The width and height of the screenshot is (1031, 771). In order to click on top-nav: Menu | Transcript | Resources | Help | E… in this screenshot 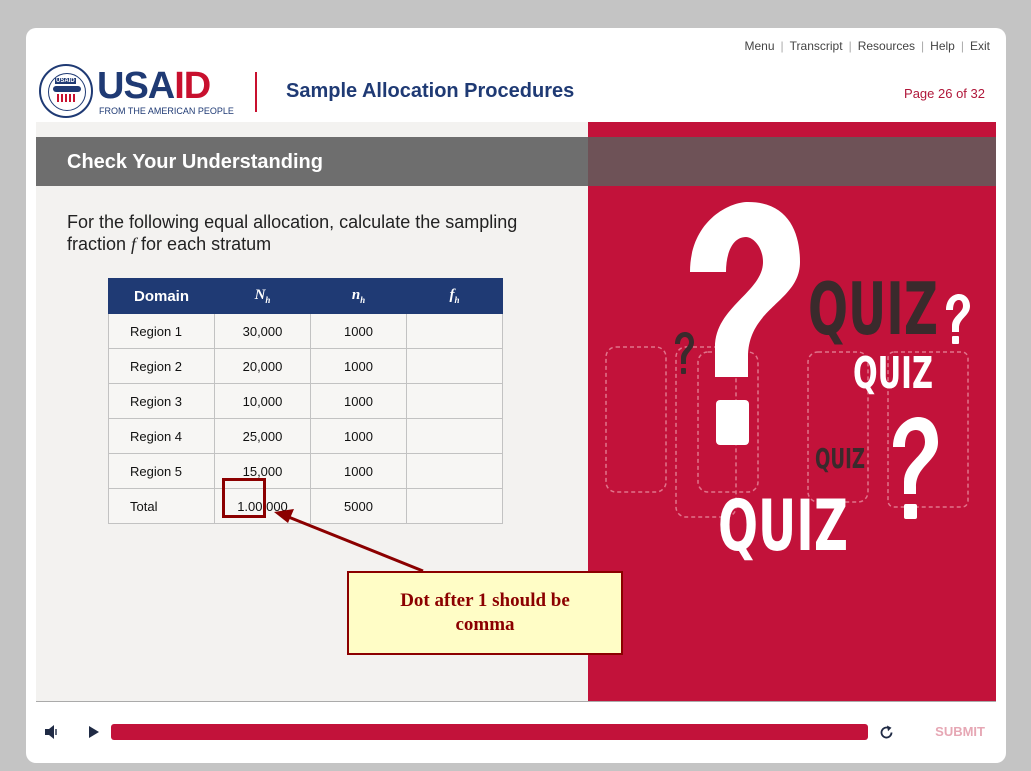, I will do `click(868, 46)`.